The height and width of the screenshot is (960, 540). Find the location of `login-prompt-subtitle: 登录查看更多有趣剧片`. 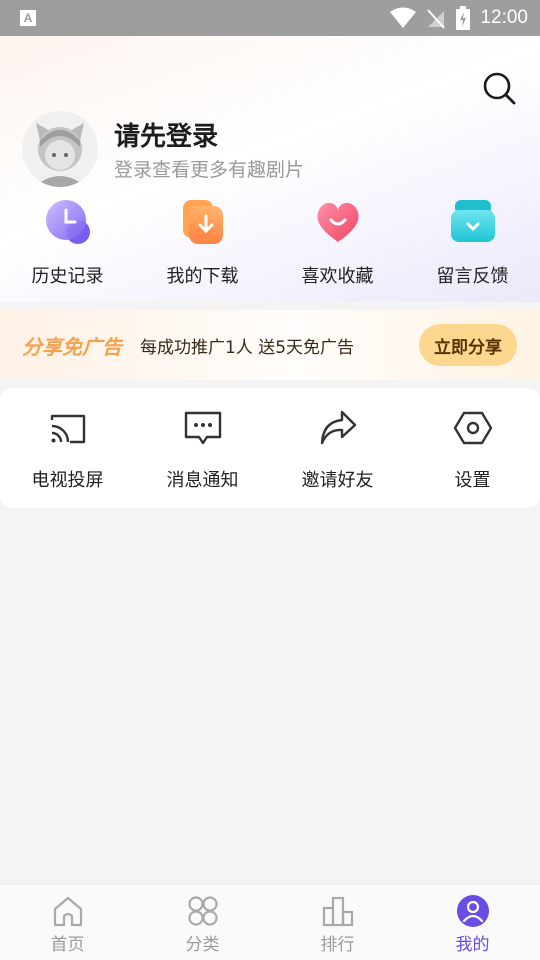

login-prompt-subtitle: 登录查看更多有趣剧片 is located at coordinates (209, 170).